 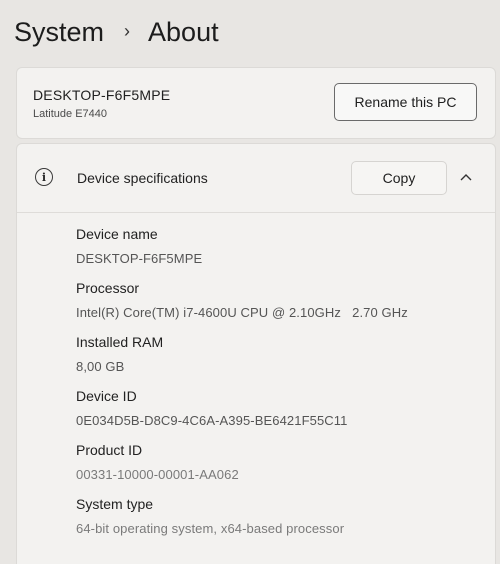 I want to click on device-specifications-header: i Device specifications Copy, so click(x=256, y=178).